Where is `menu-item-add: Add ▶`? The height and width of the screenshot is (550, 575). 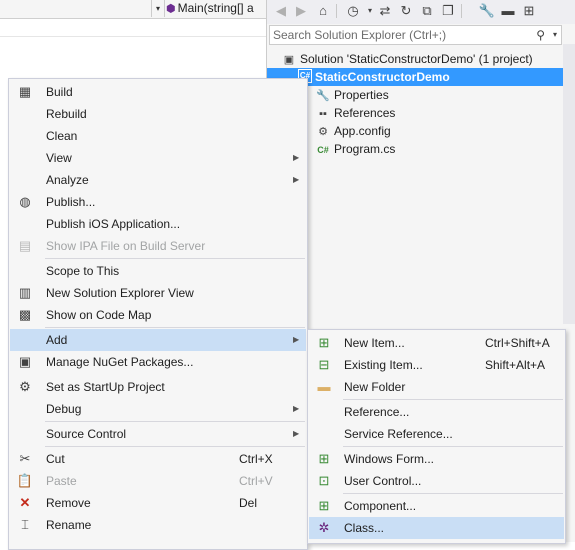 menu-item-add: Add ▶ is located at coordinates (158, 340).